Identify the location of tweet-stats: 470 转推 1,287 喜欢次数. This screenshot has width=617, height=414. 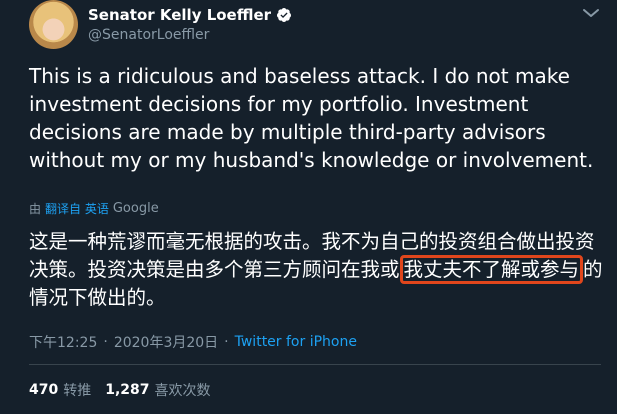
(127, 390).